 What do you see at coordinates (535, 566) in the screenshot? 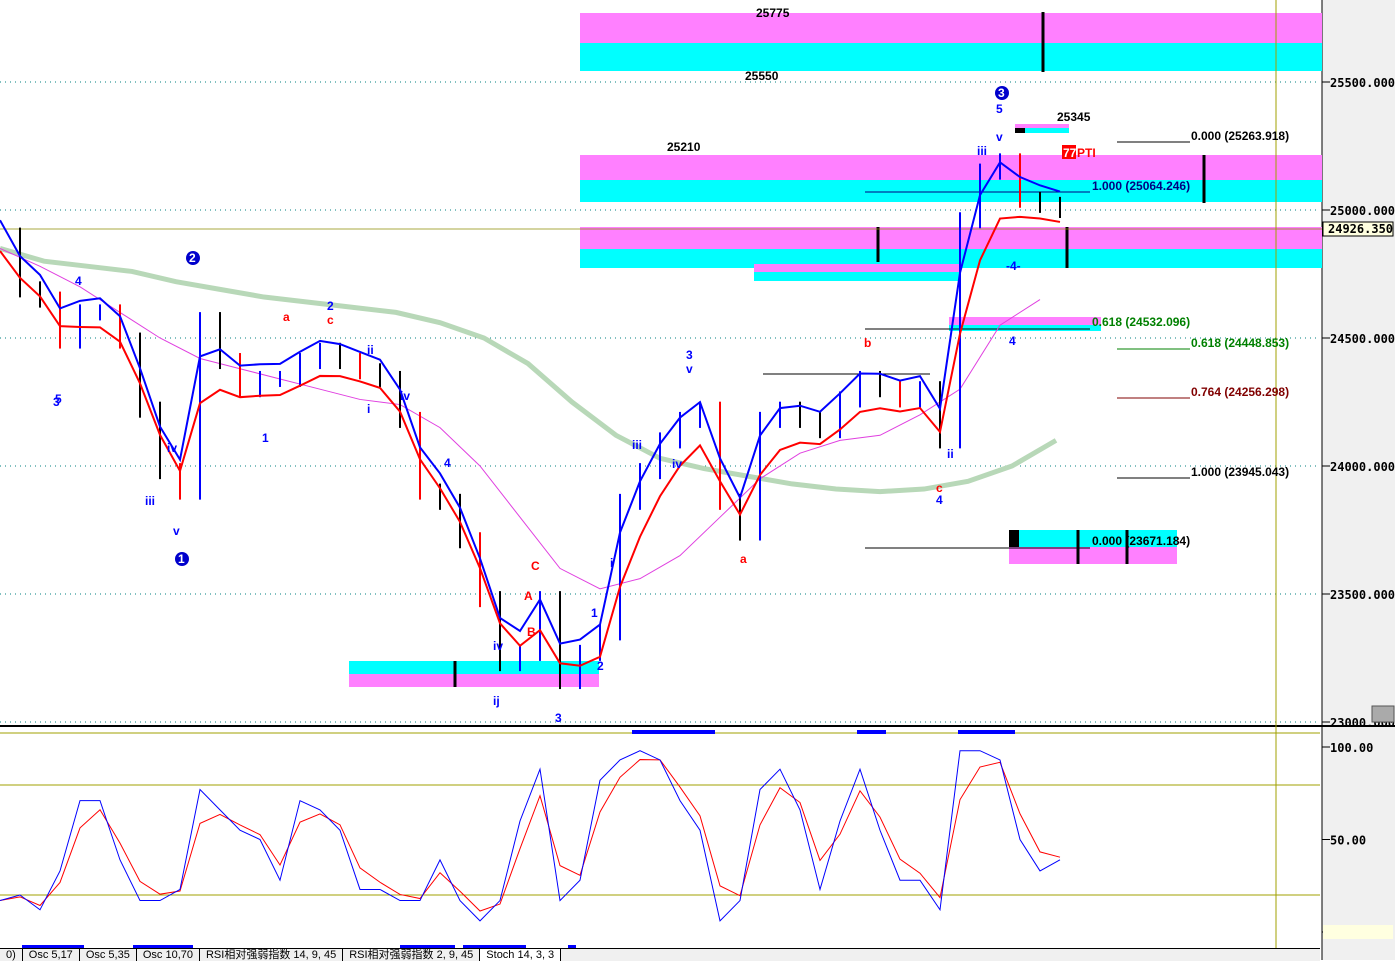
I see `wave-label: C` at bounding box center [535, 566].